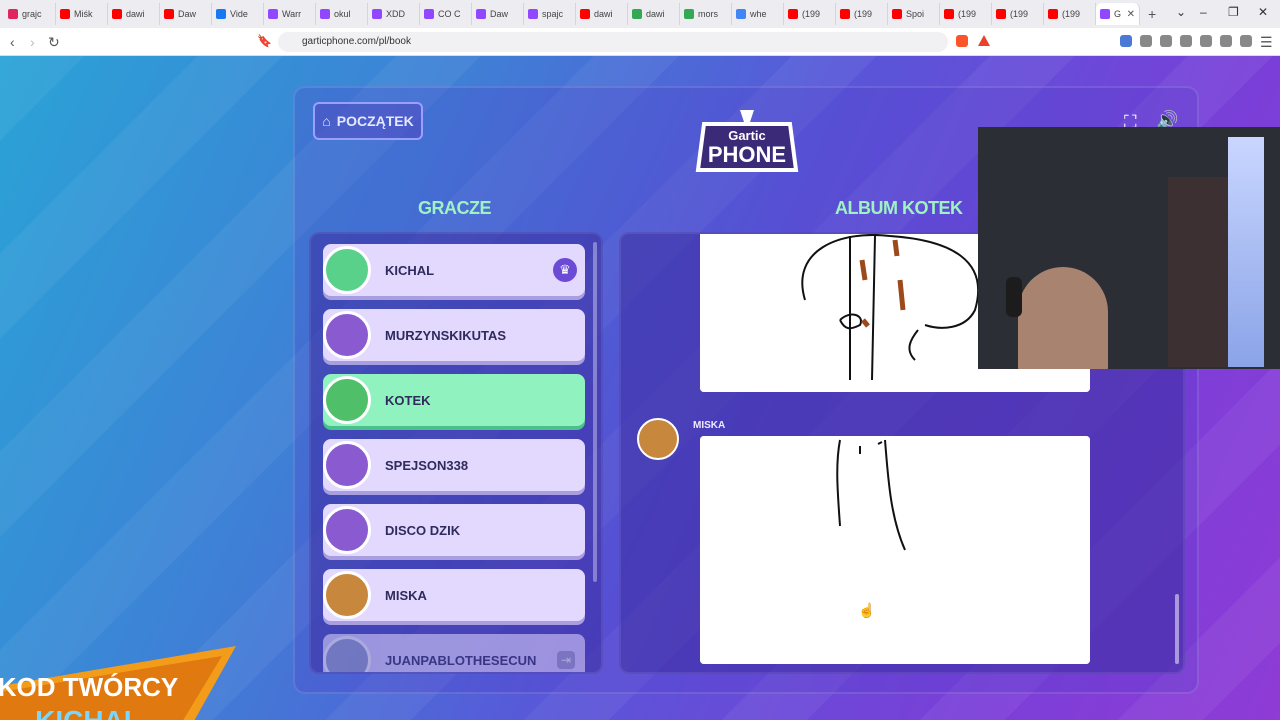 The width and height of the screenshot is (1280, 720). What do you see at coordinates (1181, 12) in the screenshot?
I see `tab-list-chevron-icon: ⌄` at bounding box center [1181, 12].